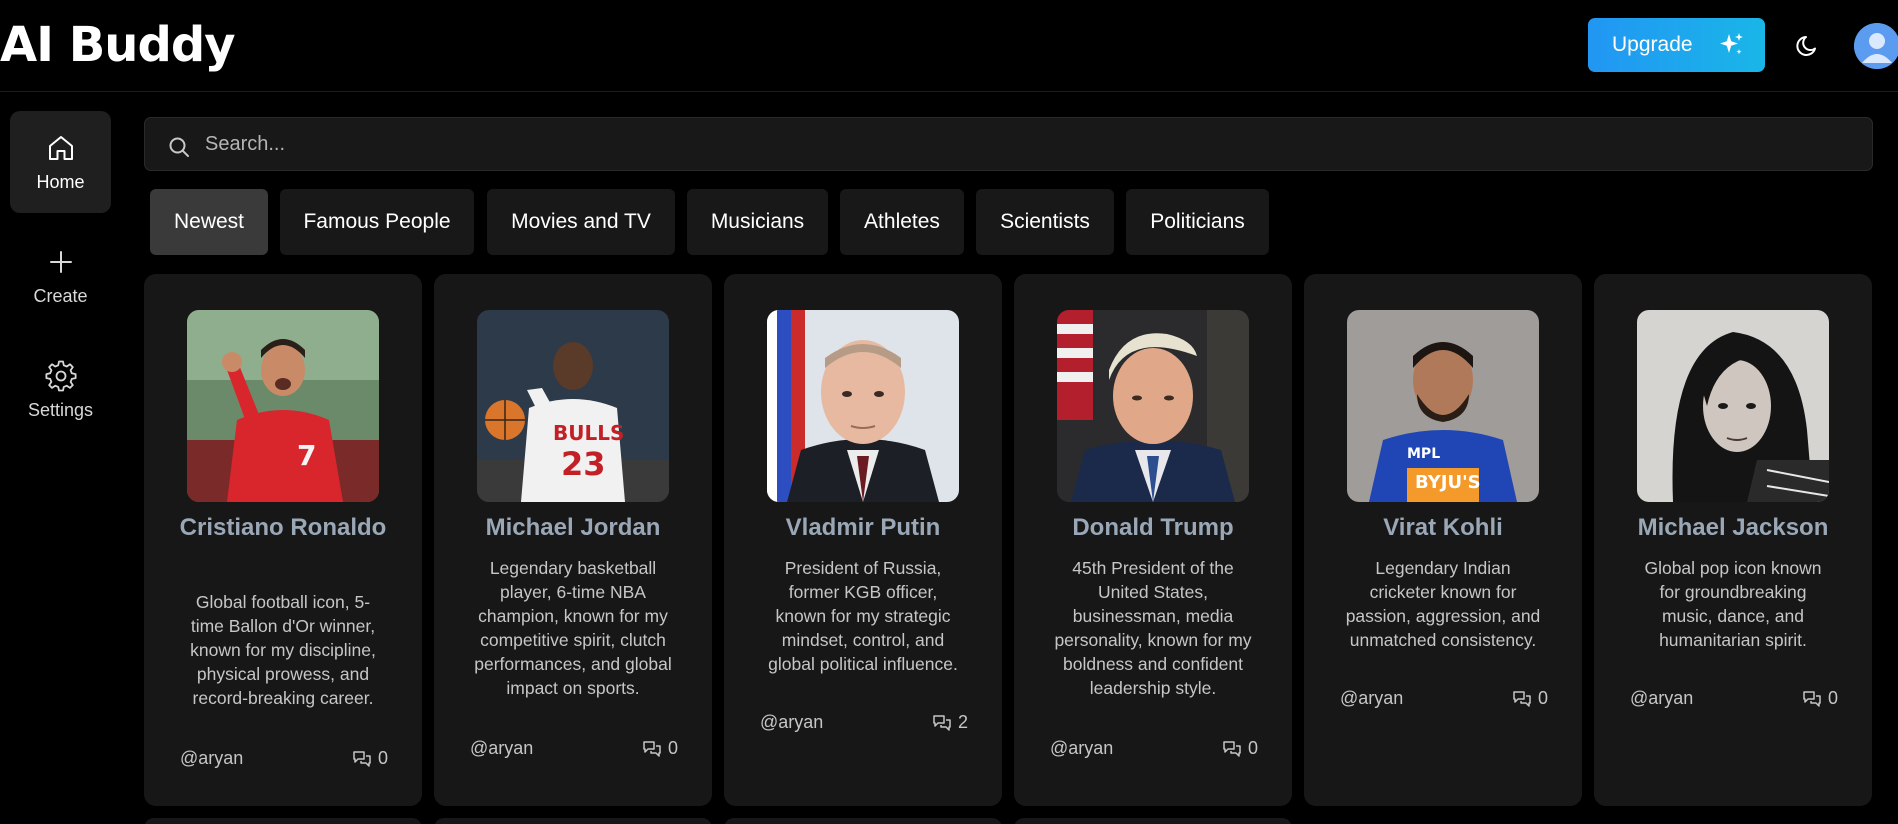 Image resolution: width=1898 pixels, height=824 pixels. What do you see at coordinates (1045, 222) in the screenshot?
I see `tab-scientists: Scientists` at bounding box center [1045, 222].